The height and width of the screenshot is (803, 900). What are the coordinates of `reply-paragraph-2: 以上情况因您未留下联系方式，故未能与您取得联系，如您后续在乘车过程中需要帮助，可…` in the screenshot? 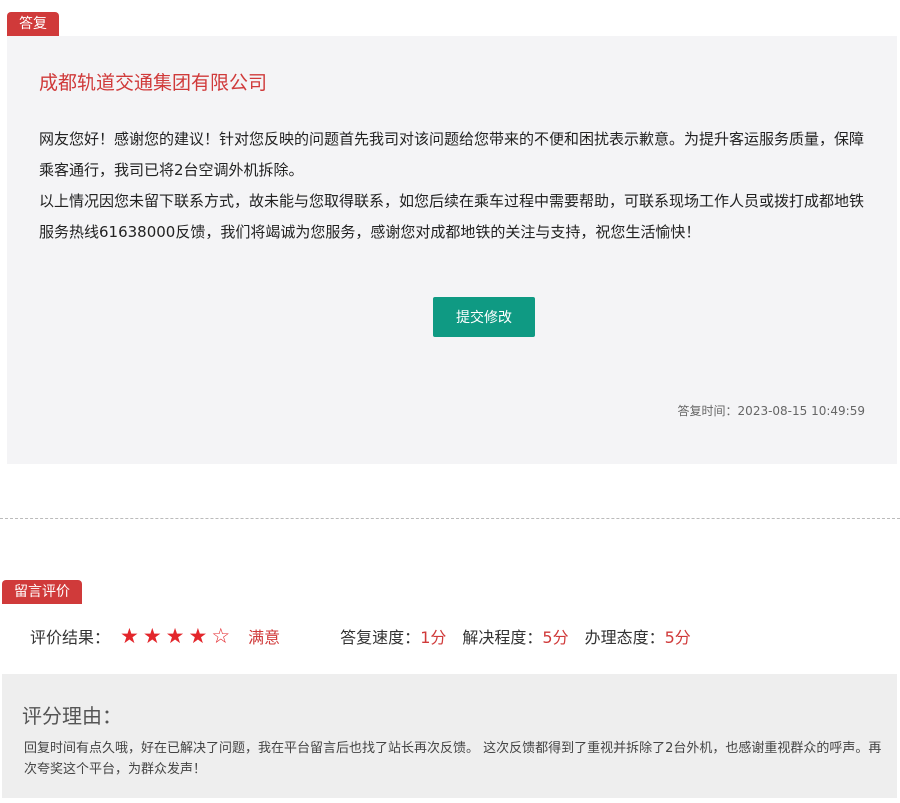 It's located at (452, 216).